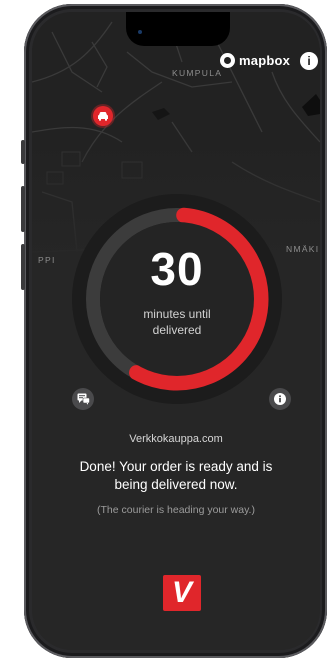  I want to click on mapbox-logo-icon, so click(227, 60).